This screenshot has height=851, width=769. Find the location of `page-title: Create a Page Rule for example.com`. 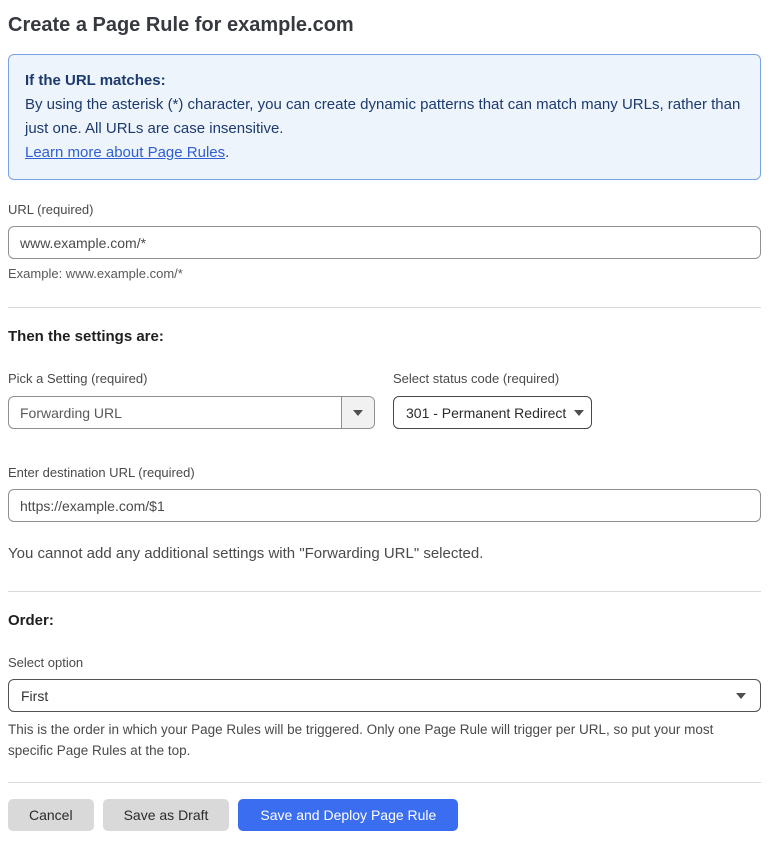

page-title: Create a Page Rule for example.com is located at coordinates (181, 25).